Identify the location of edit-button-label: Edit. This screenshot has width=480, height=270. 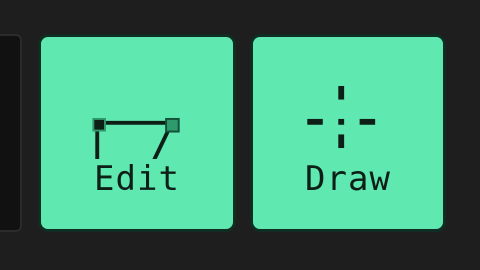
(137, 179).